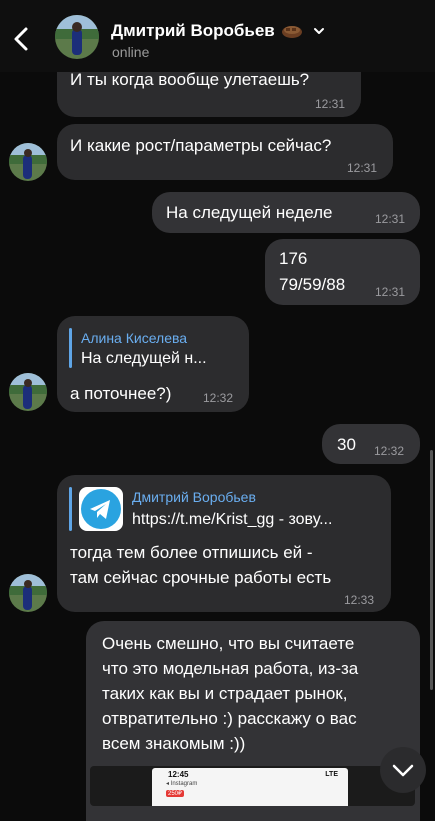  Describe the element at coordinates (201, 577) in the screenshot. I see `message-text-line: там сейчас срочные работы есть` at that location.